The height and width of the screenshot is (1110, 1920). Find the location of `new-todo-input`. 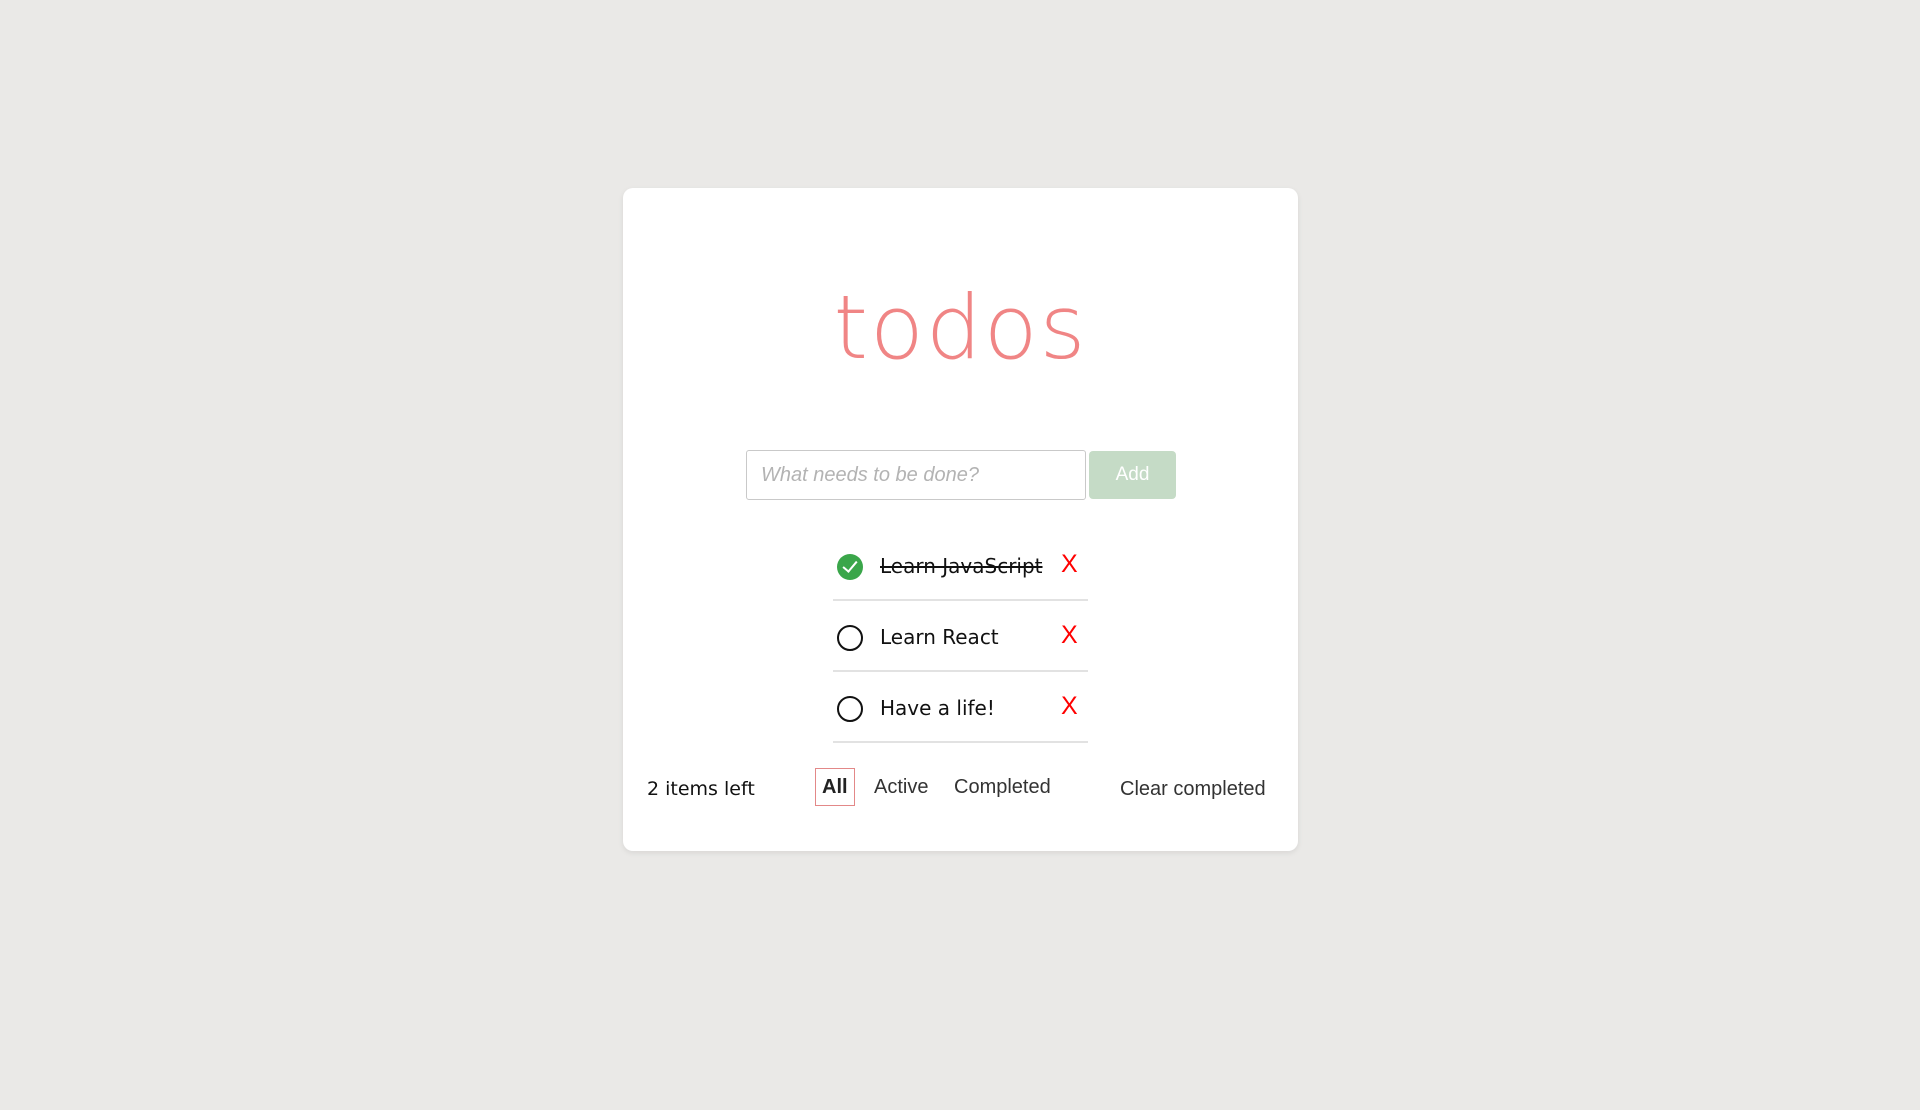

new-todo-input is located at coordinates (916, 475).